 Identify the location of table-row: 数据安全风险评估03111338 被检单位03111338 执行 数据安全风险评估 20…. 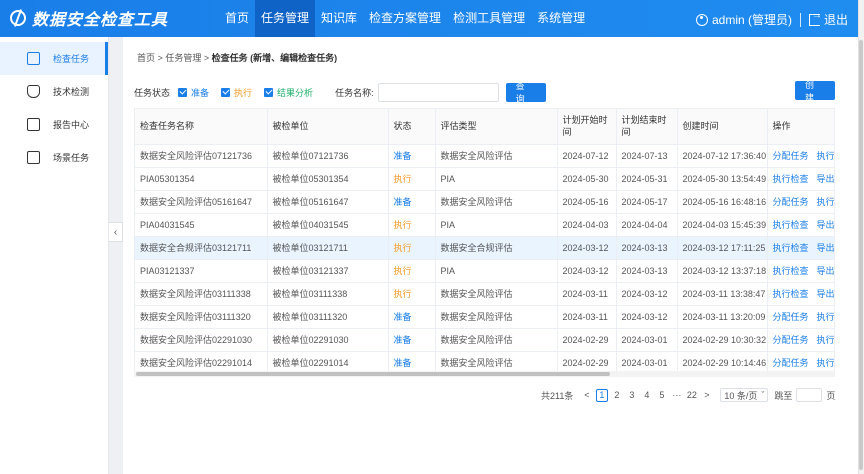
(484, 294).